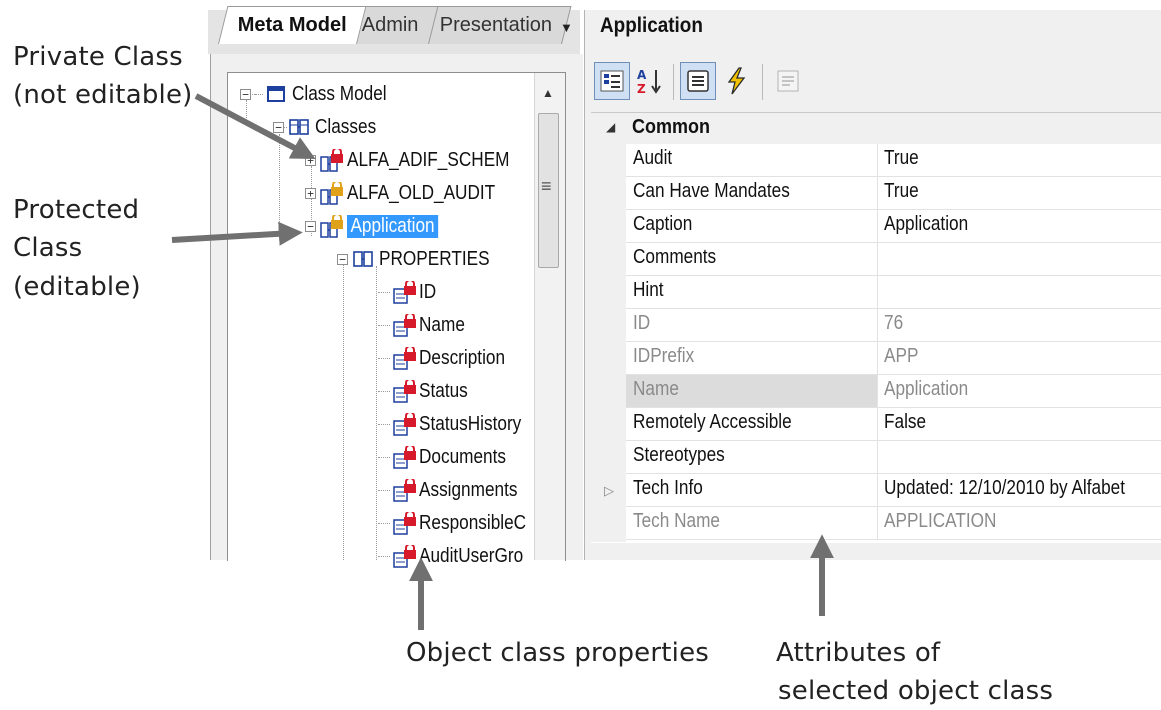 The width and height of the screenshot is (1161, 710). Describe the element at coordinates (292, 25) in the screenshot. I see `tab-meta-model: Meta Model` at that location.